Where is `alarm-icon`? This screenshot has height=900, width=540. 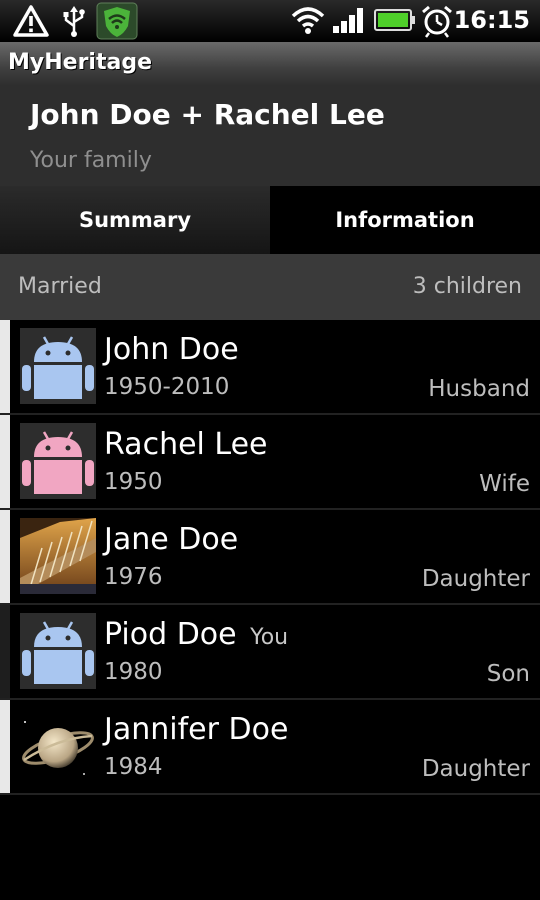
alarm-icon is located at coordinates (437, 23).